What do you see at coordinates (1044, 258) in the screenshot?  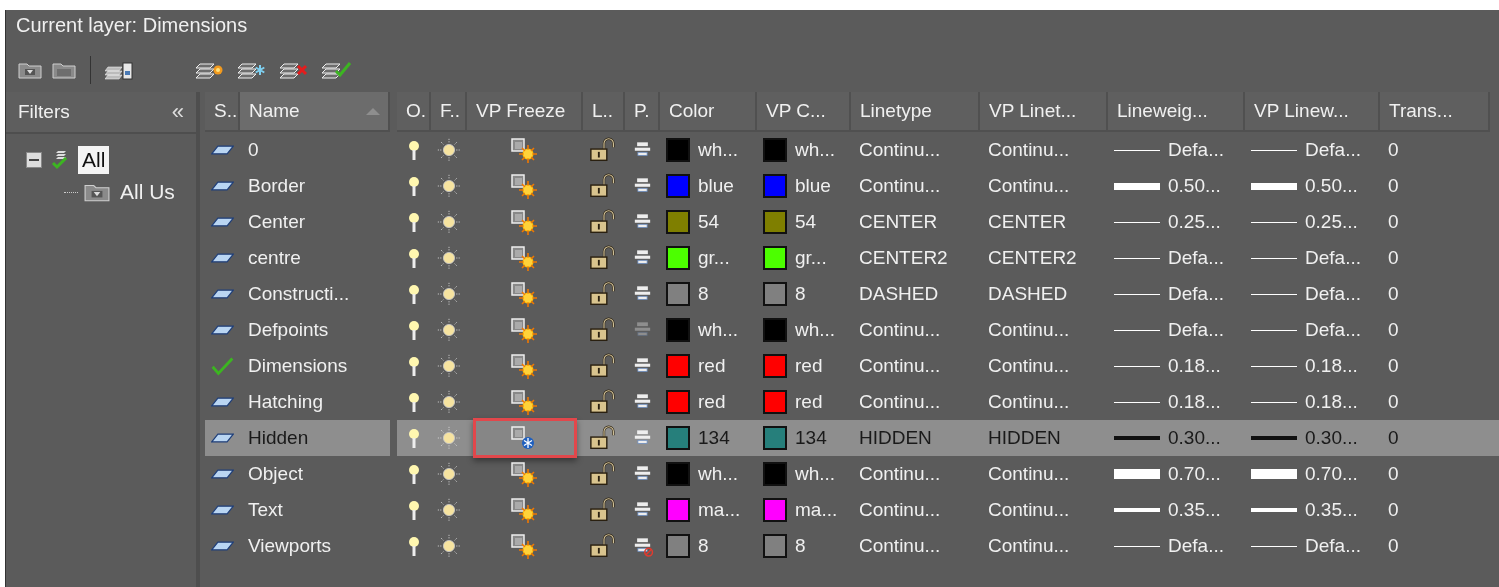 I see `linetype-cell: CENTER2` at bounding box center [1044, 258].